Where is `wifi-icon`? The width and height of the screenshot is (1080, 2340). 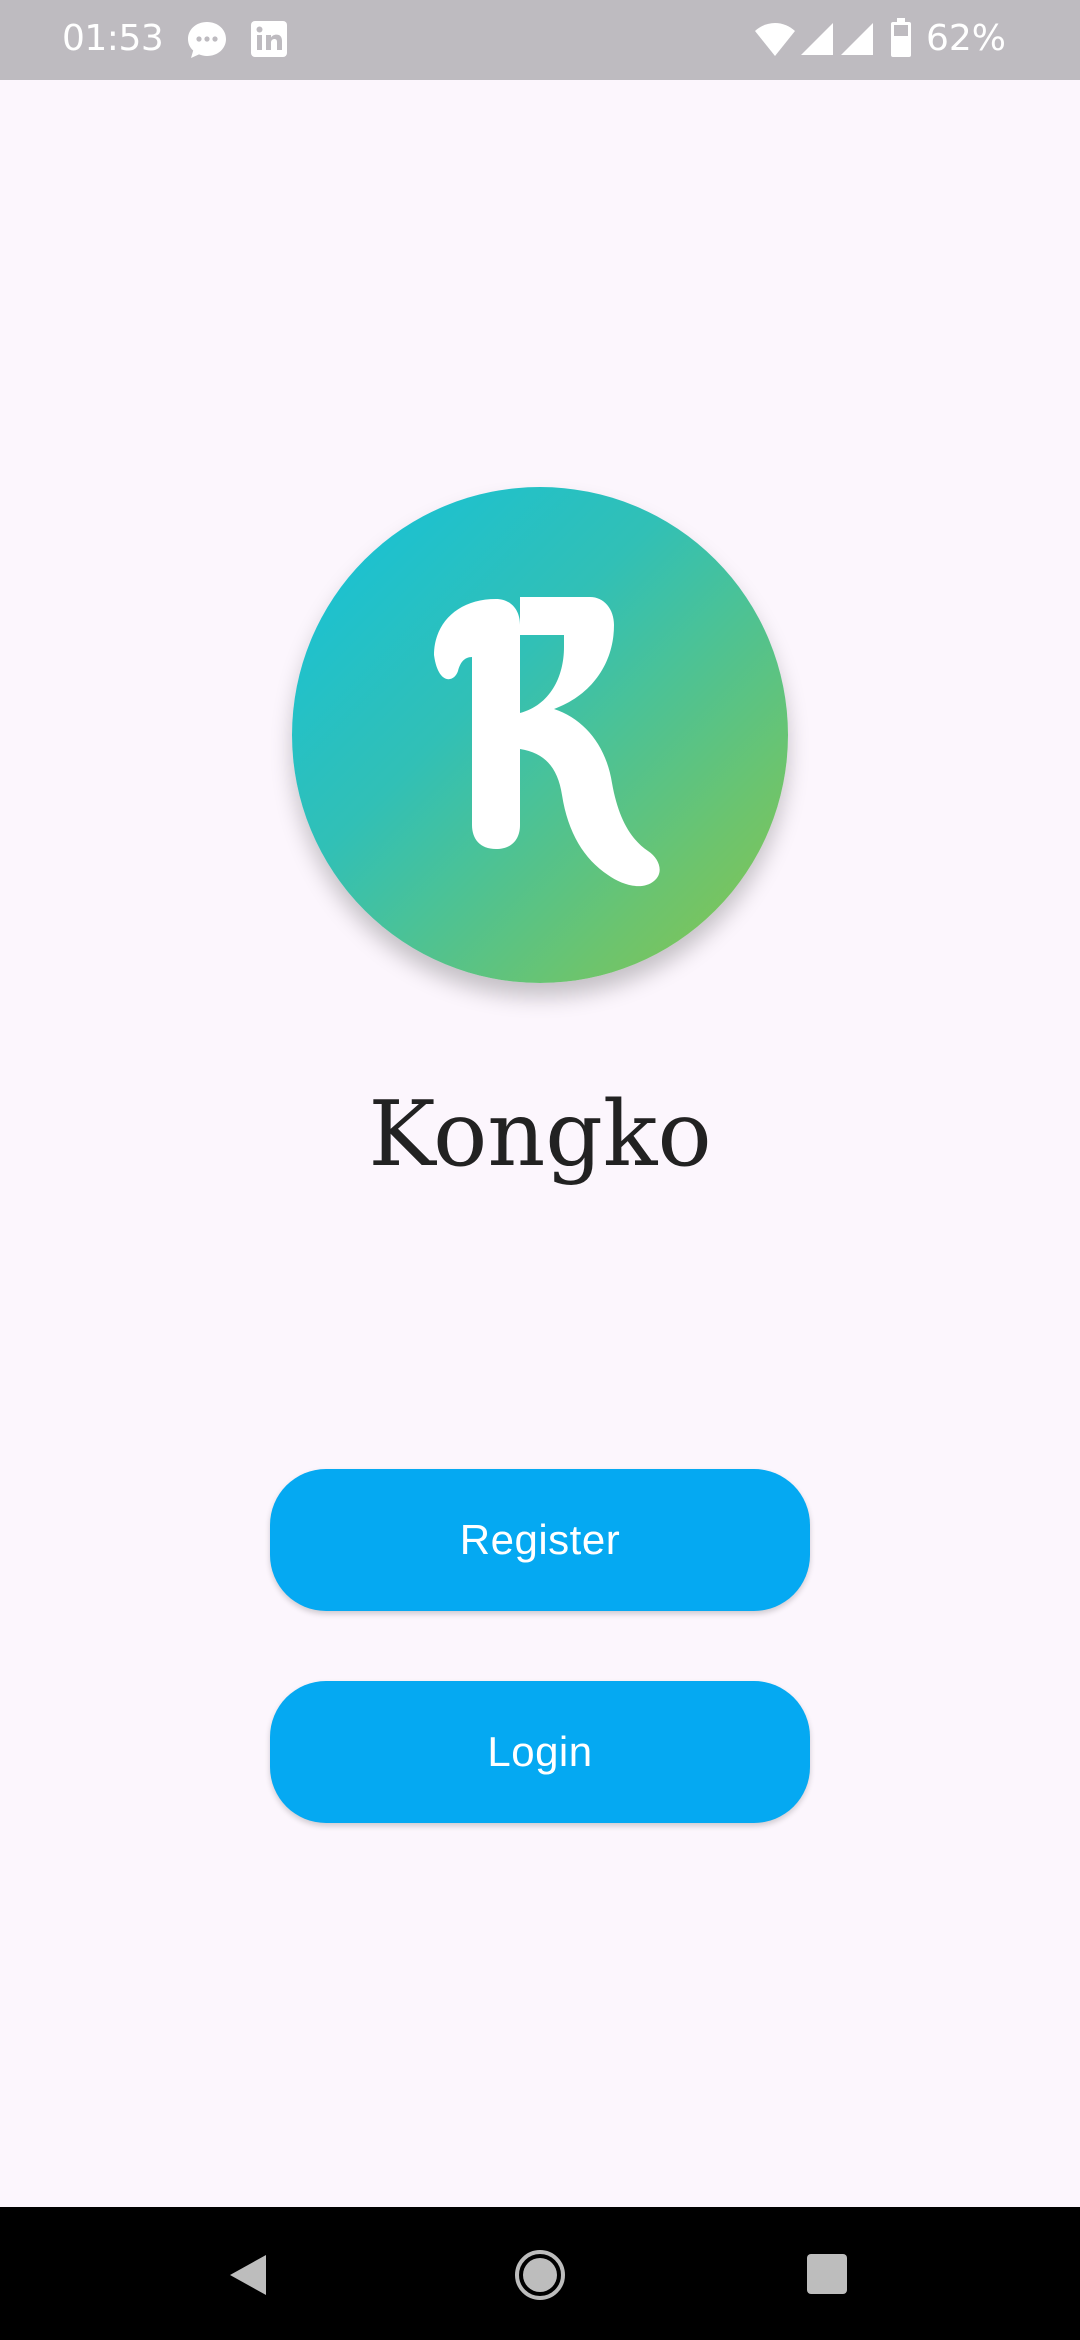
wifi-icon is located at coordinates (775, 39).